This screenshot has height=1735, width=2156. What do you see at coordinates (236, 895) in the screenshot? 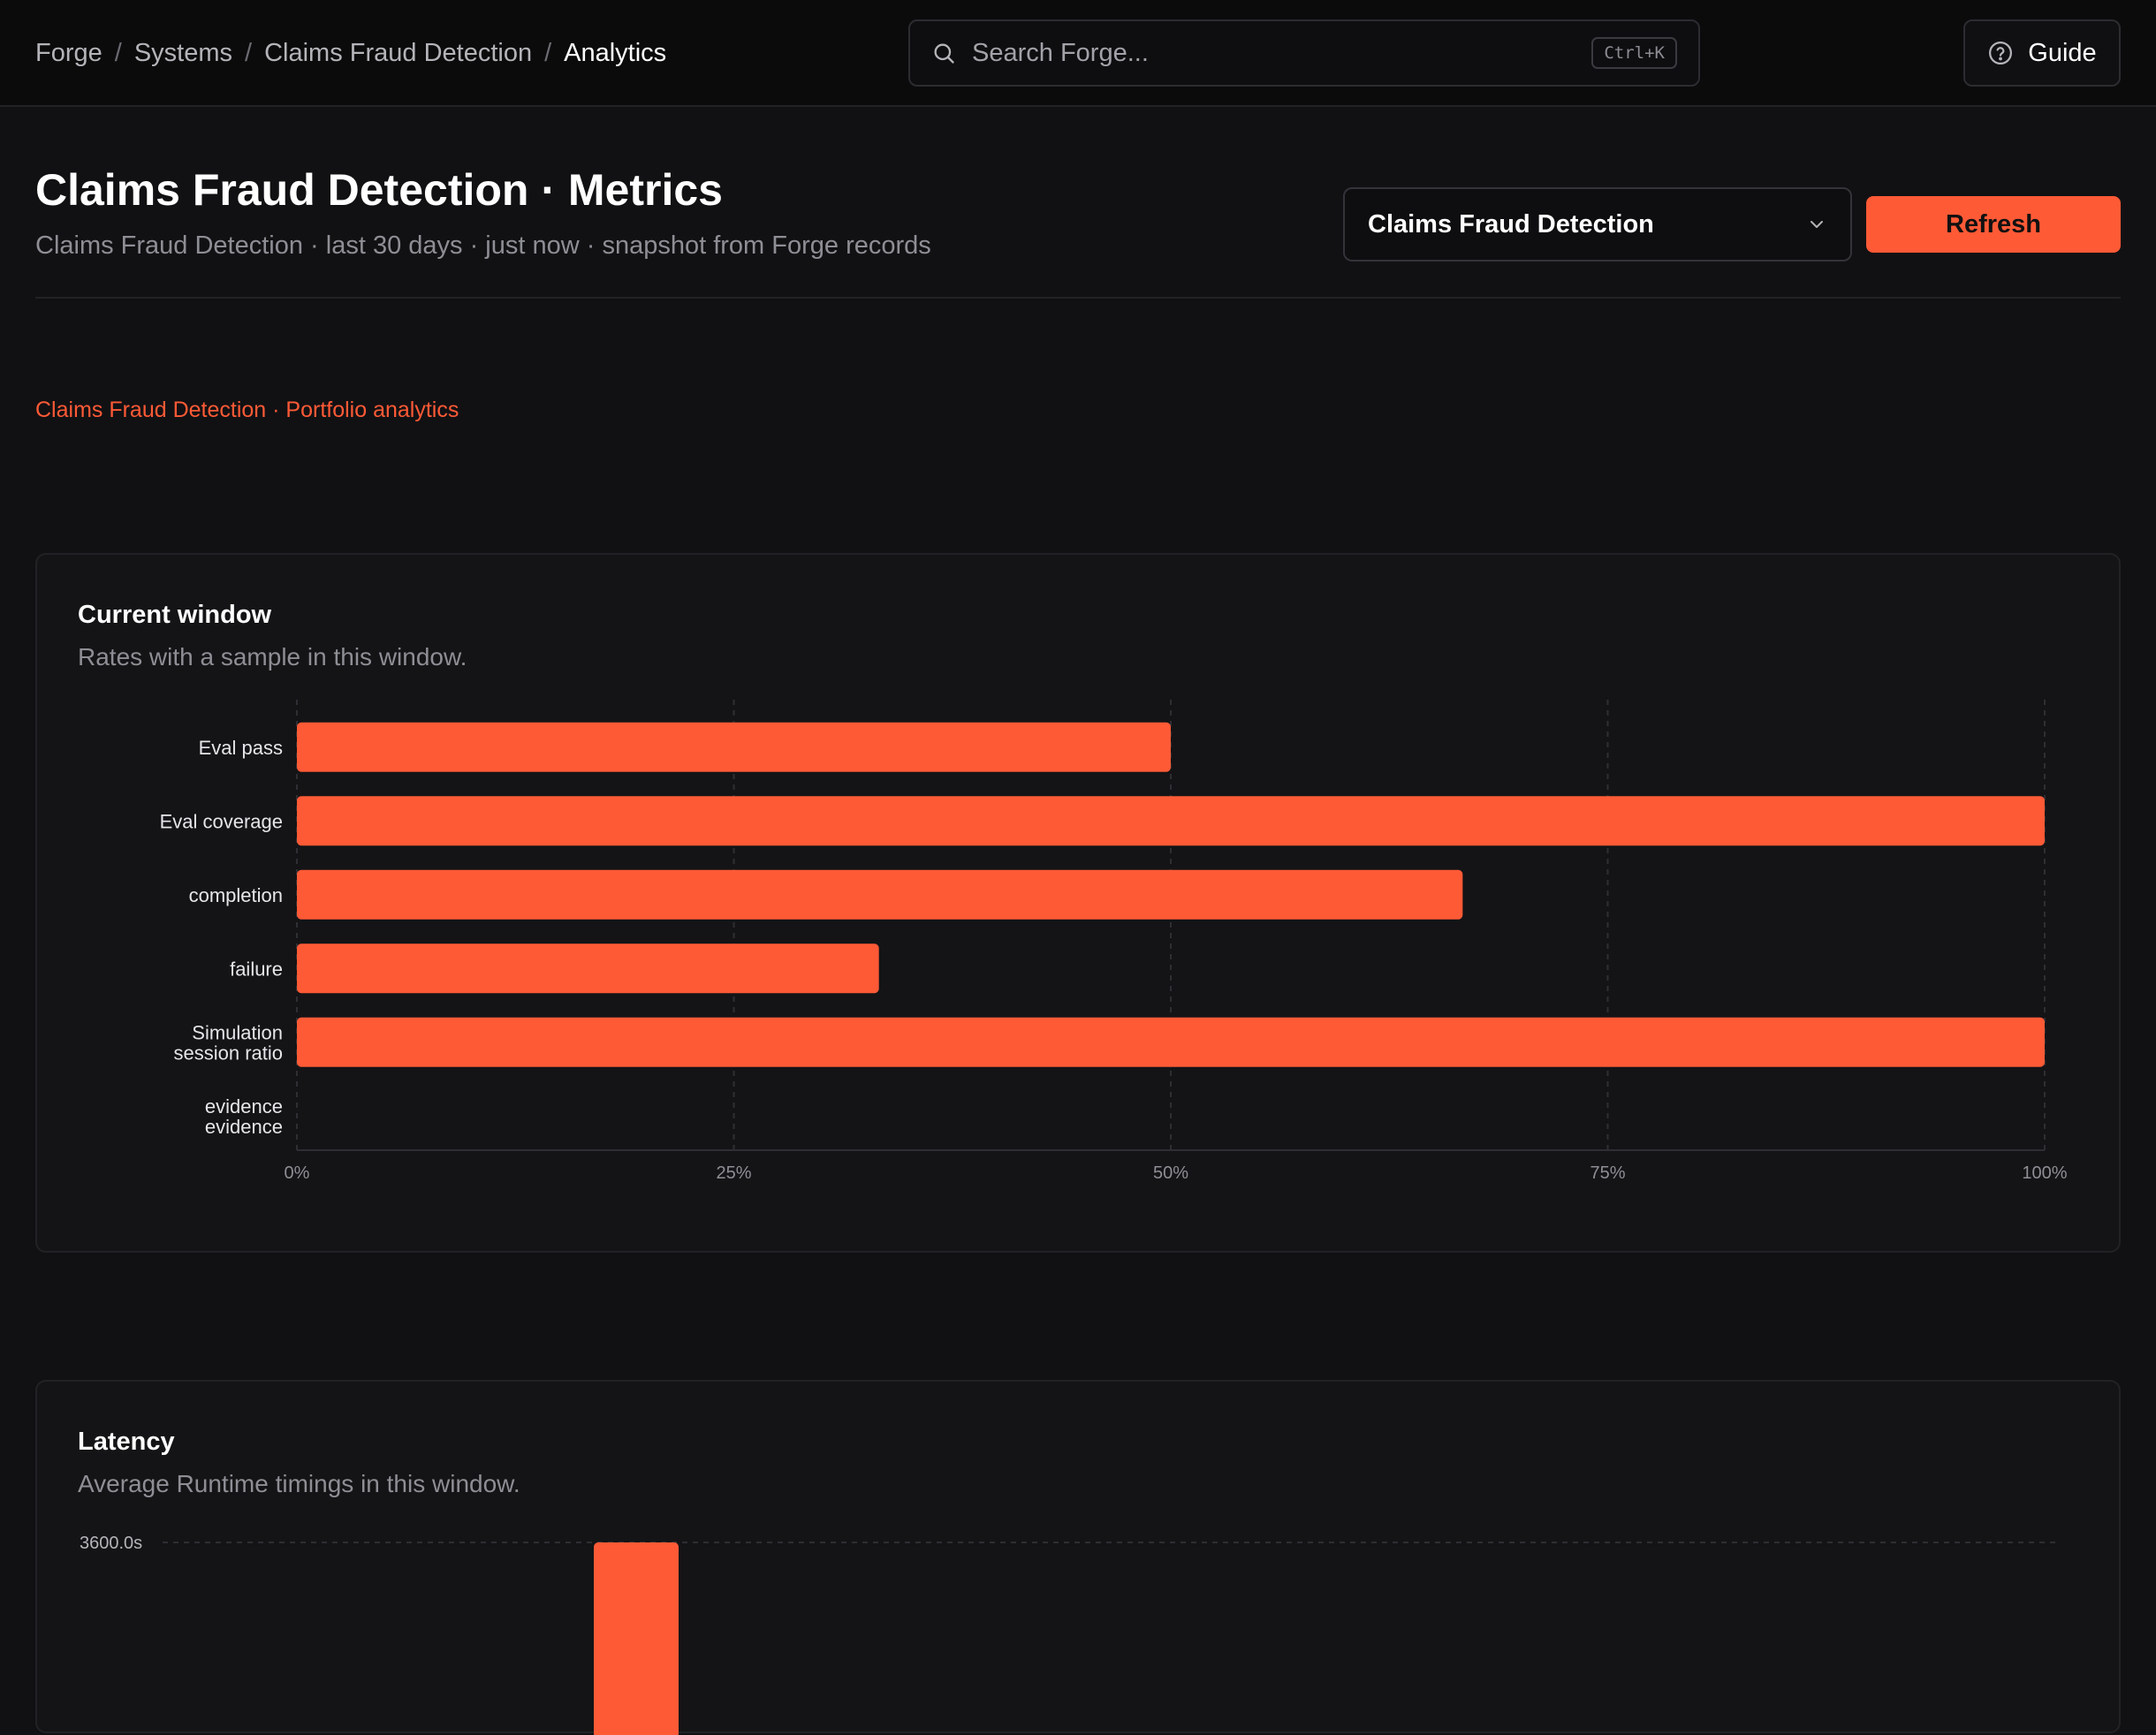
I see `category-label: completion` at bounding box center [236, 895].